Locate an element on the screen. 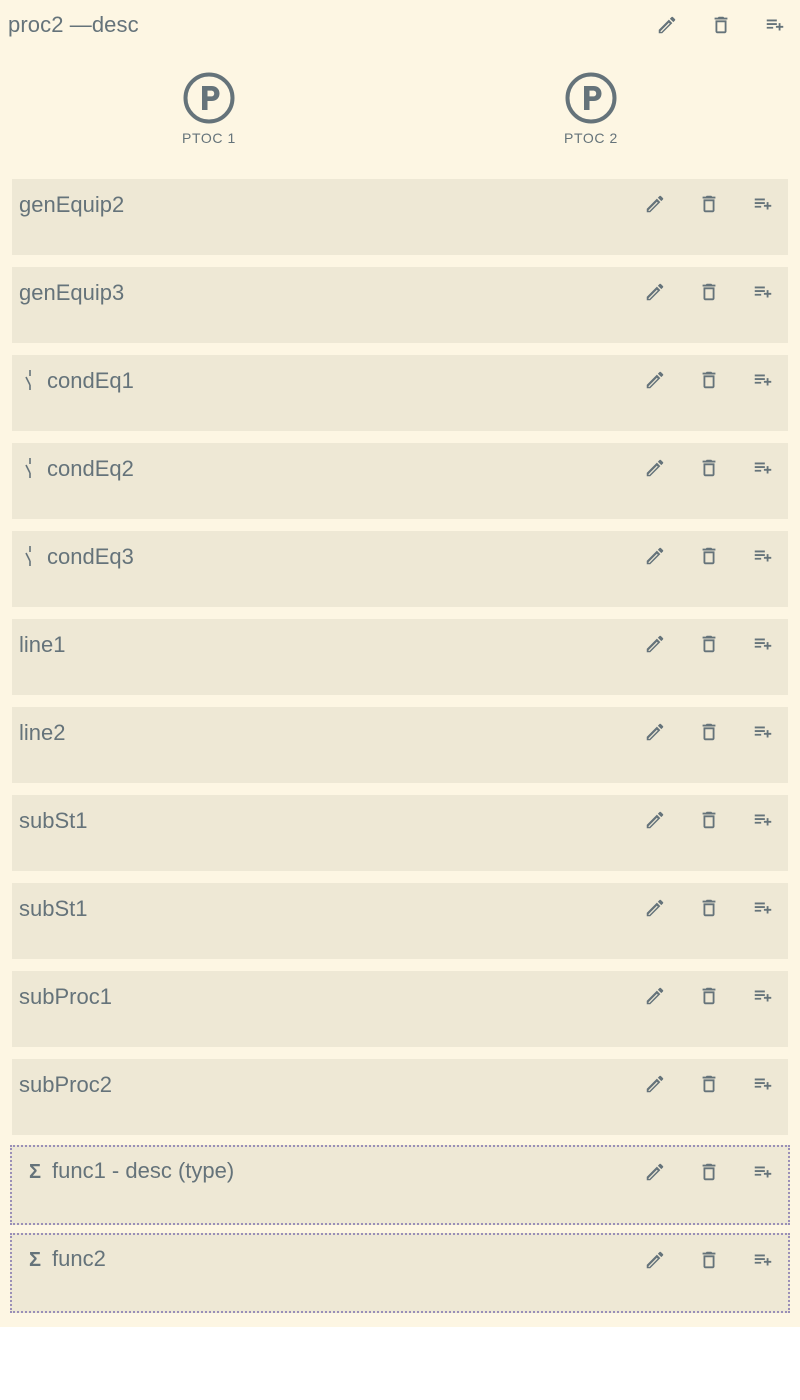  child-card-genequip2: genEquip2 is located at coordinates (400, 217).